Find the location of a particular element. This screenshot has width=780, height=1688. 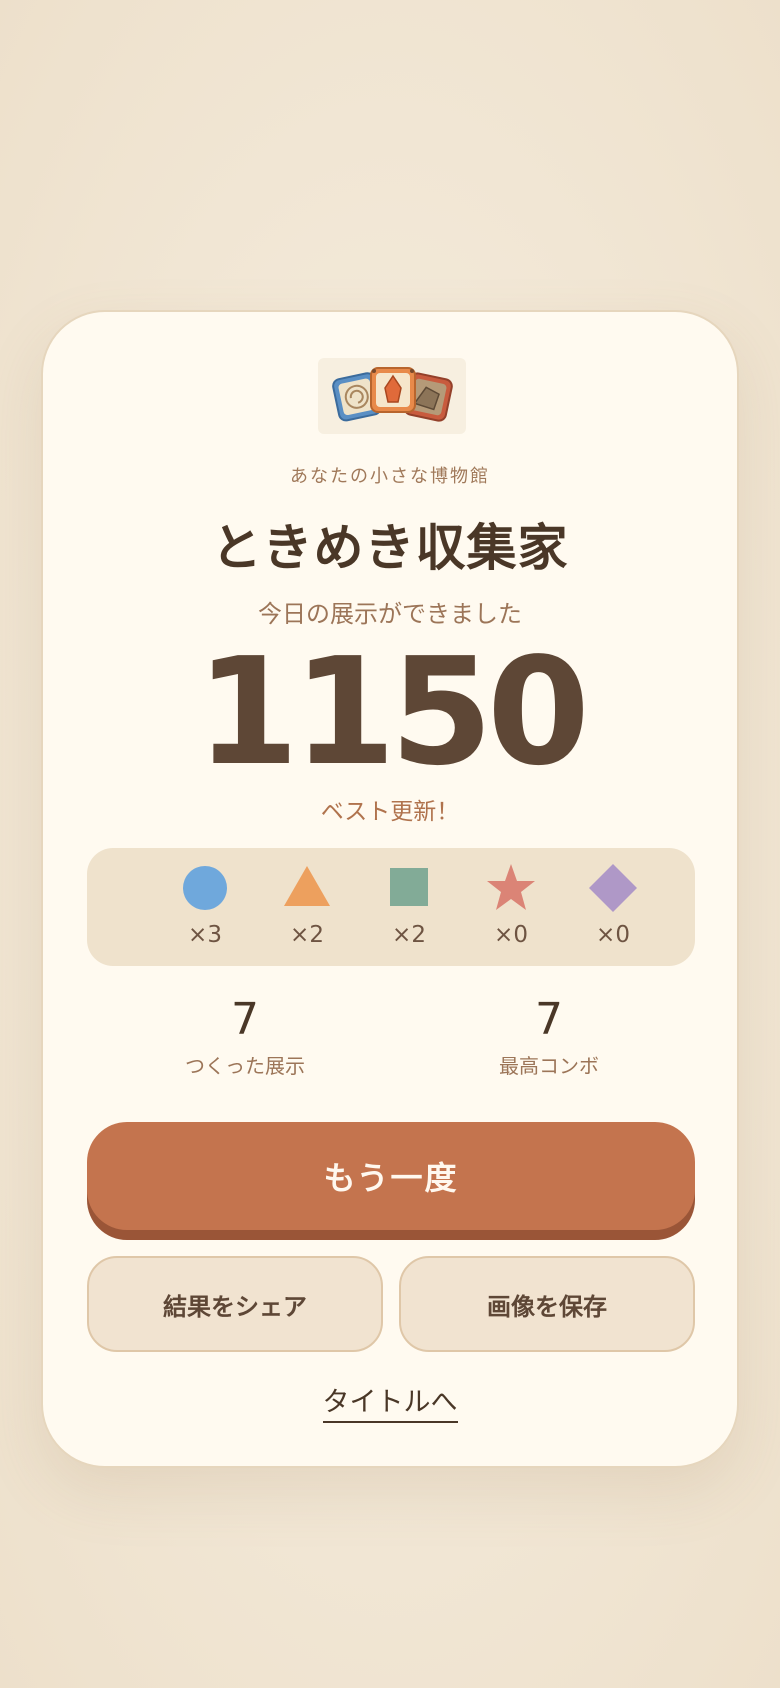

diamond-count: ×0 is located at coordinates (613, 935).